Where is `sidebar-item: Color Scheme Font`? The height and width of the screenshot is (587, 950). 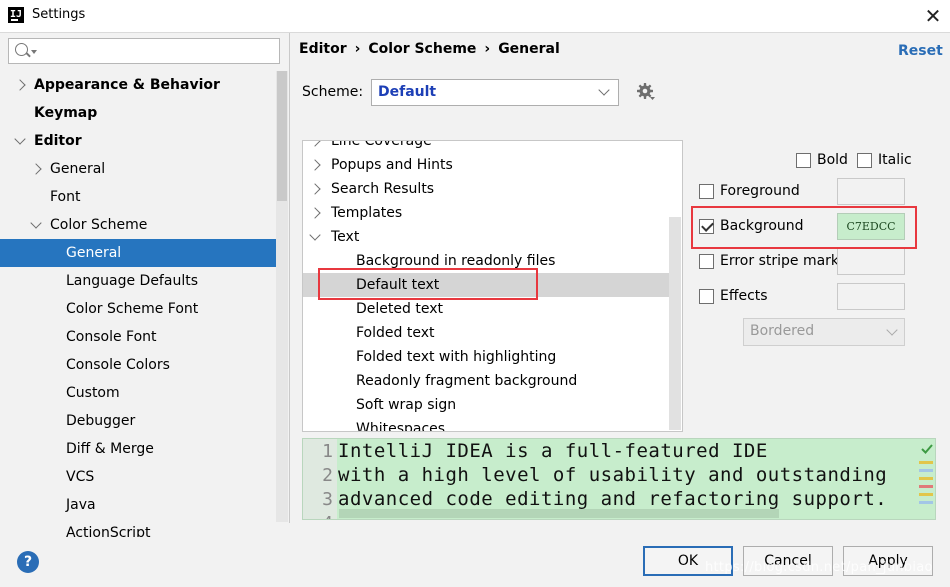
sidebar-item: Color Scheme Font is located at coordinates (138, 309).